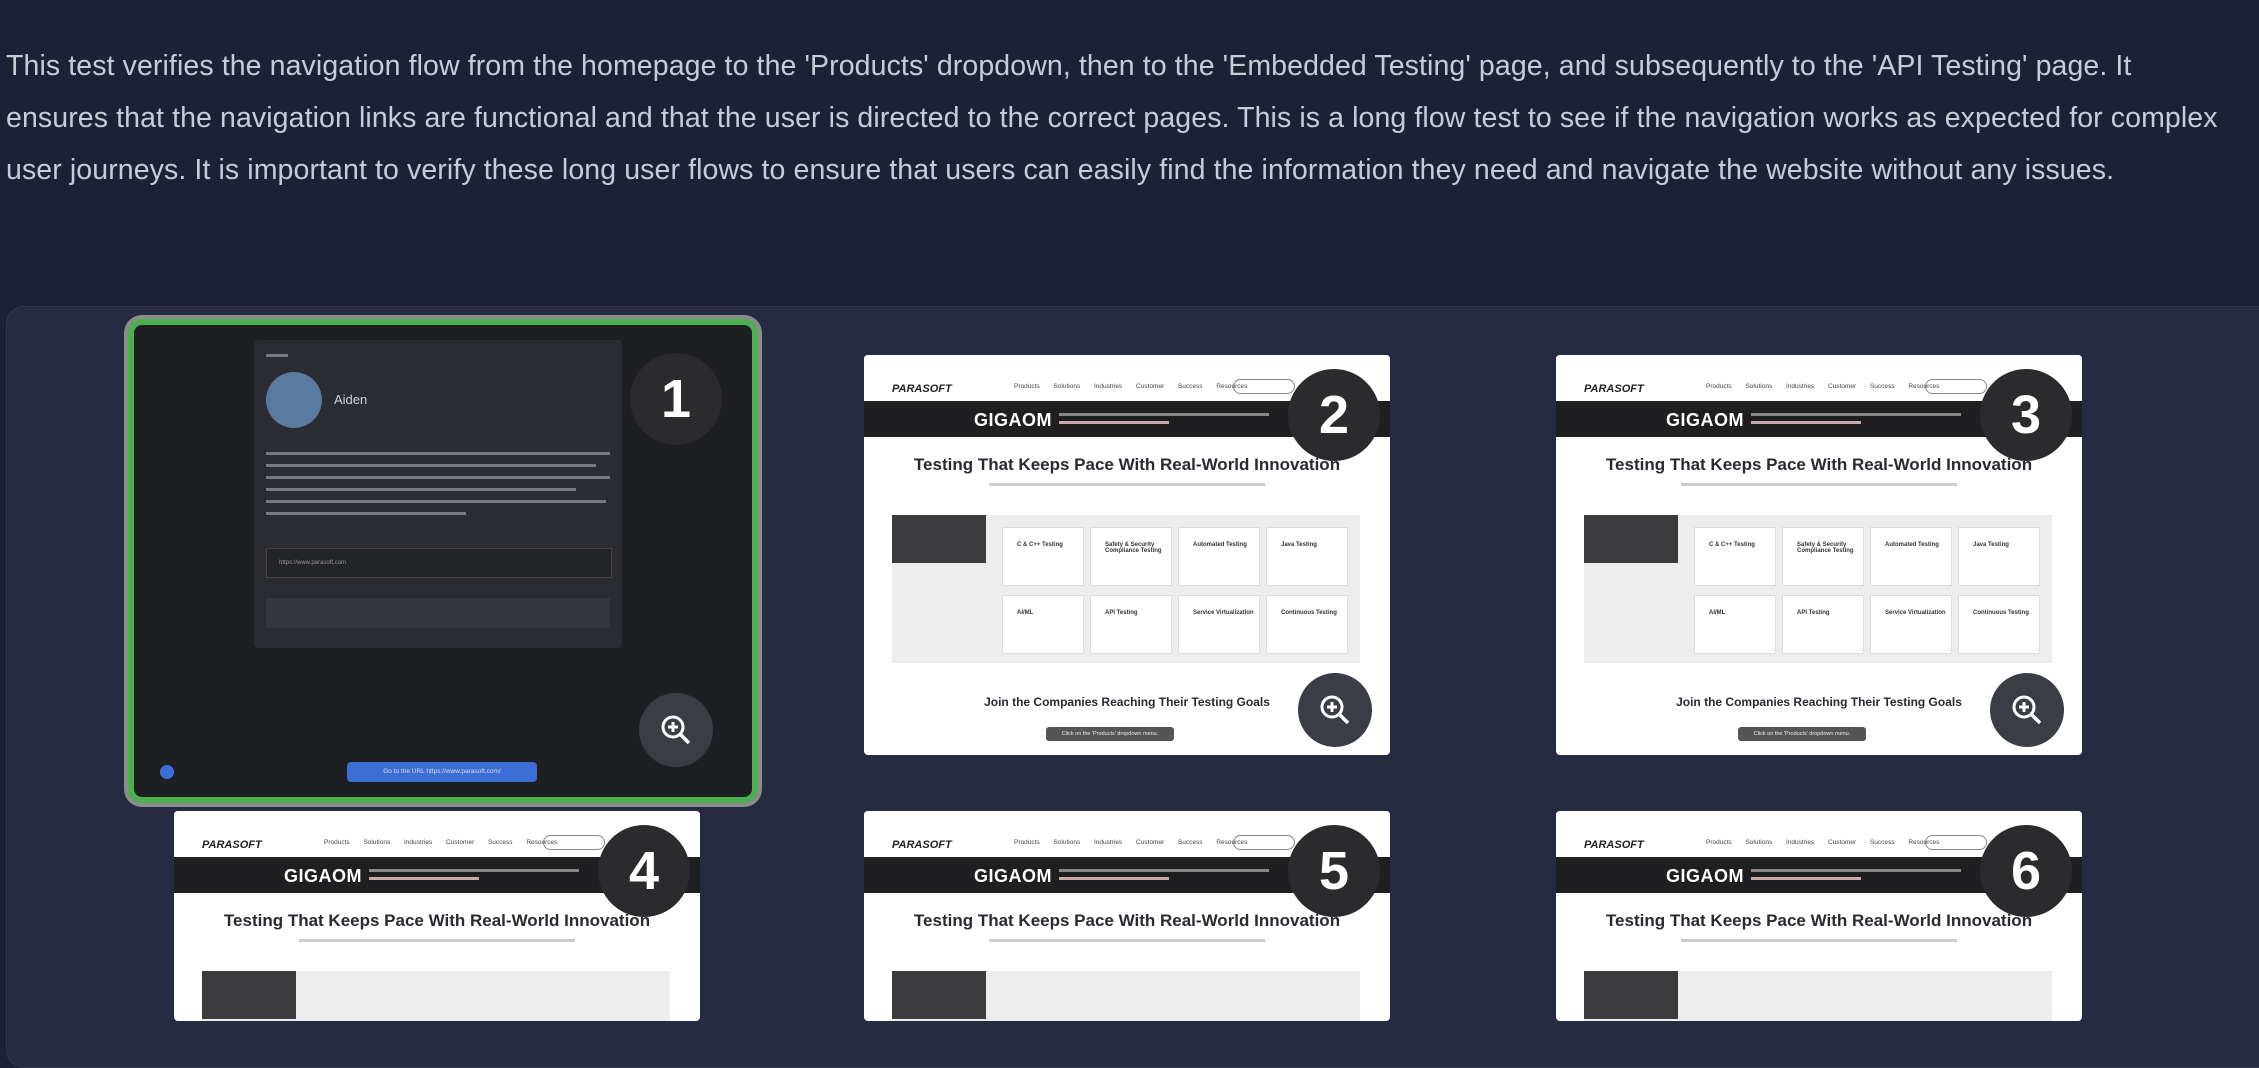 This screenshot has height=1068, width=2259. Describe the element at coordinates (1334, 415) in the screenshot. I see `step-number-badge: 2` at that location.